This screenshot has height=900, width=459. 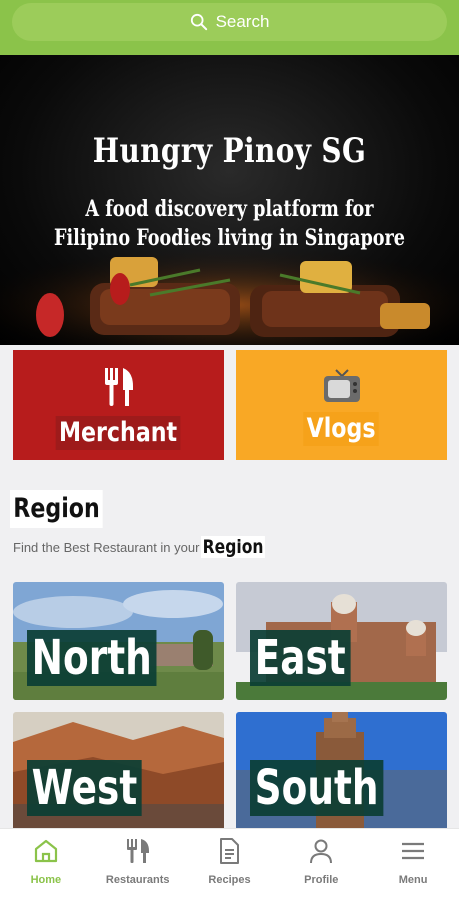 I want to click on nav-home: Home, so click(x=46, y=864).